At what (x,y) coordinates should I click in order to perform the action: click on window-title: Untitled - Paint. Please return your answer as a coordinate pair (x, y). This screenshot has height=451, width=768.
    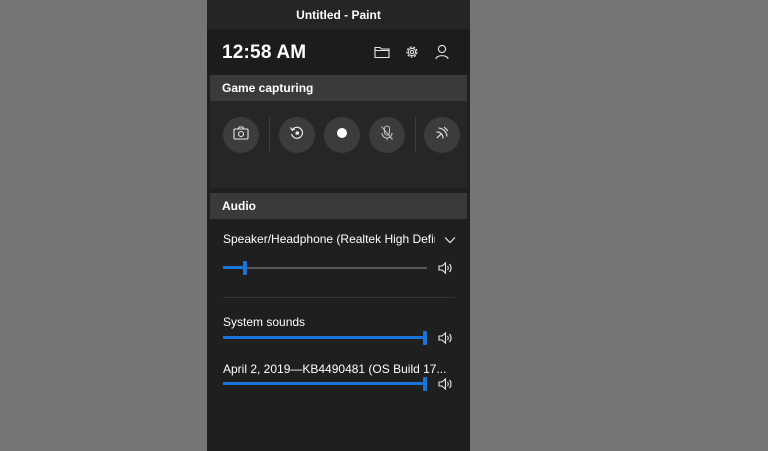
    Looking at the image, I should click on (338, 14).